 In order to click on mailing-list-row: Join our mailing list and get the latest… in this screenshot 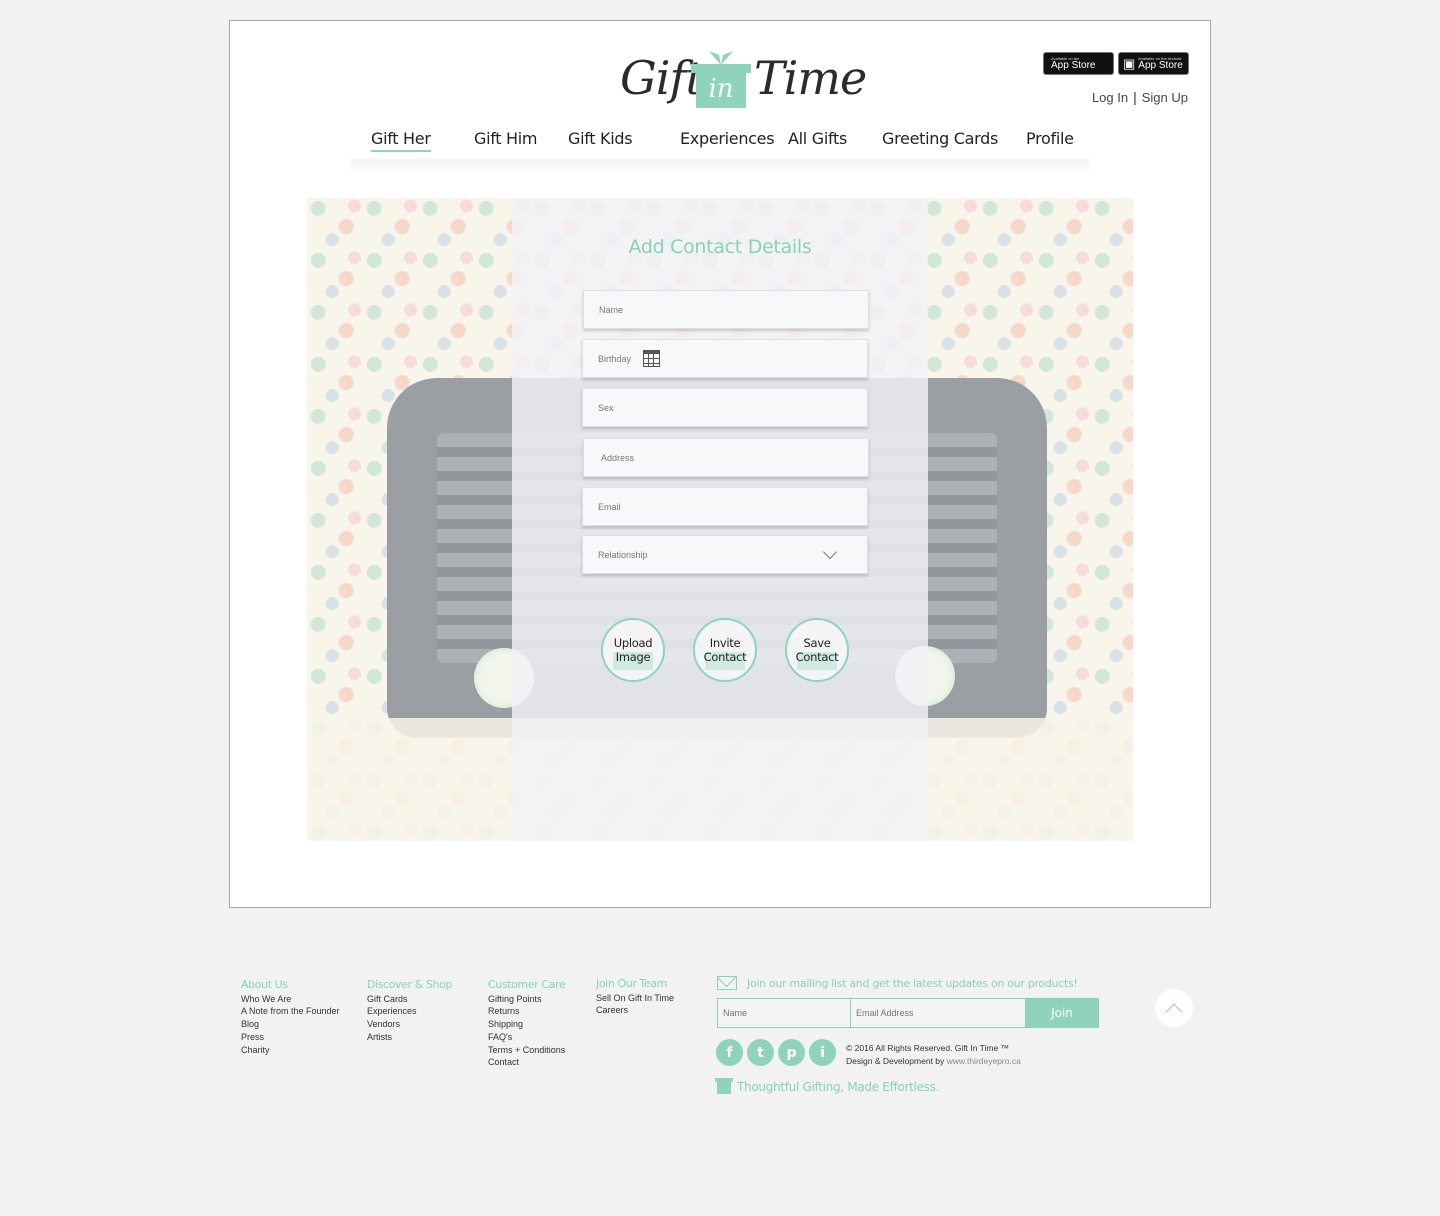, I will do `click(897, 983)`.